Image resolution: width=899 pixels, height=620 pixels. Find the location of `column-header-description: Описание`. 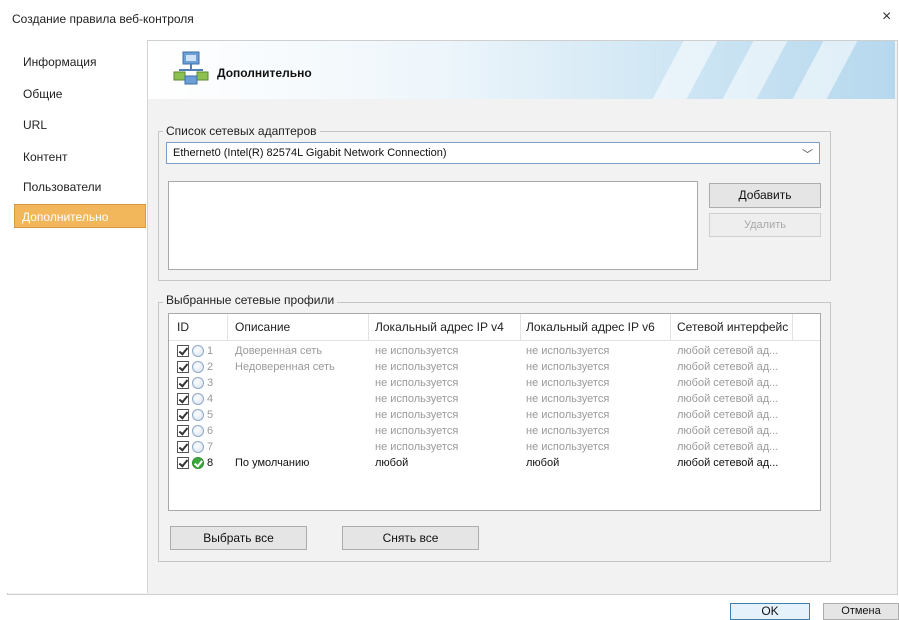

column-header-description: Описание is located at coordinates (262, 327).